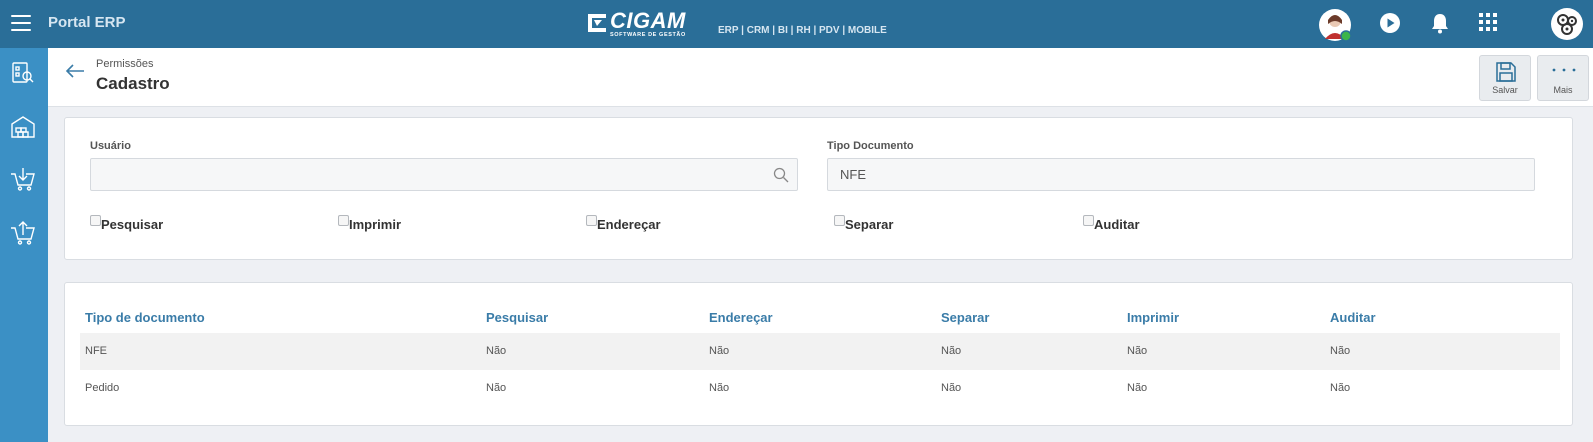  I want to click on report-icon, so click(23, 73).